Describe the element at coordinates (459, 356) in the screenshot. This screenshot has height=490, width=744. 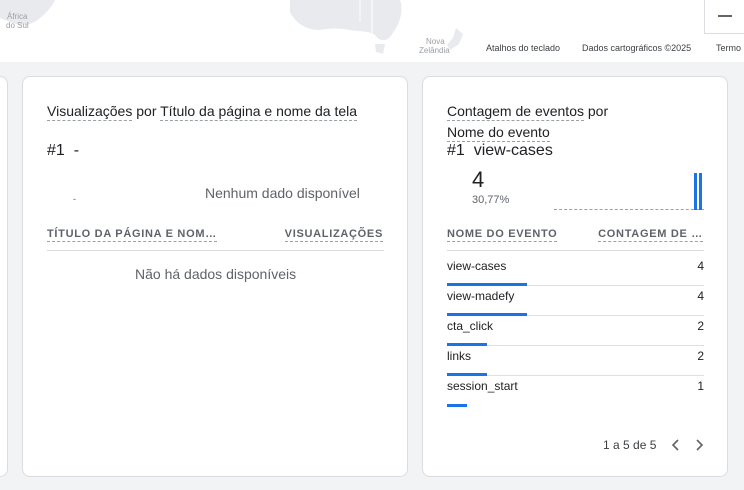
I see `event-name: links` at that location.